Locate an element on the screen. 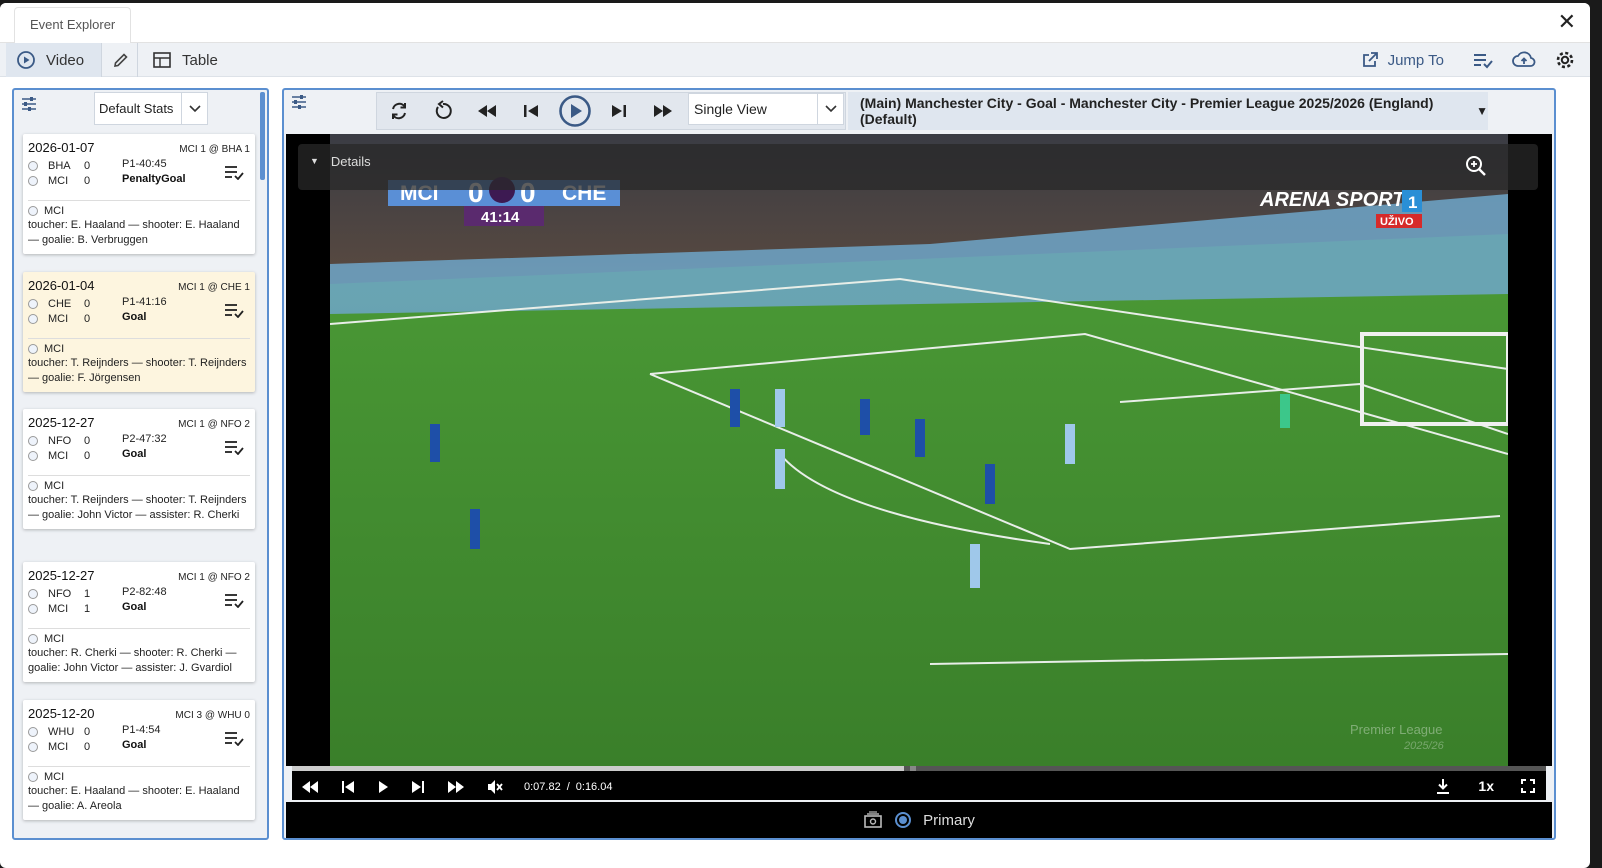  event-teams: NFO 0 MCI 0 P2-47:32 Goal is located at coordinates (139, 452).